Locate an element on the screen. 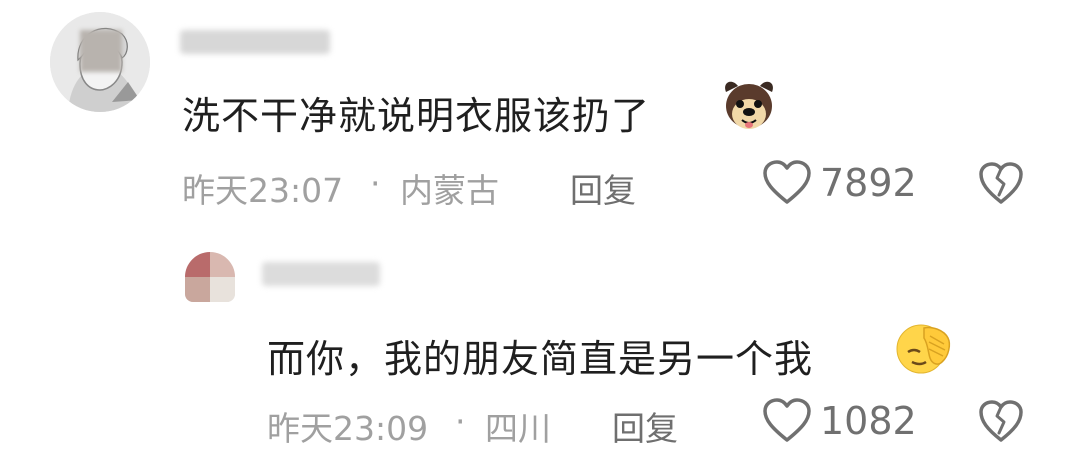 This screenshot has width=1080, height=476. comment-text: 而你，我的朋友简直是另一个我 is located at coordinates (540, 359).